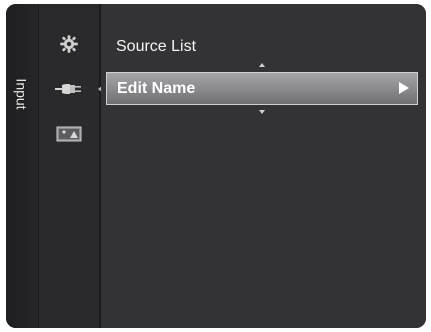 The height and width of the screenshot is (332, 431). I want to click on picture-icon, so click(69, 134).